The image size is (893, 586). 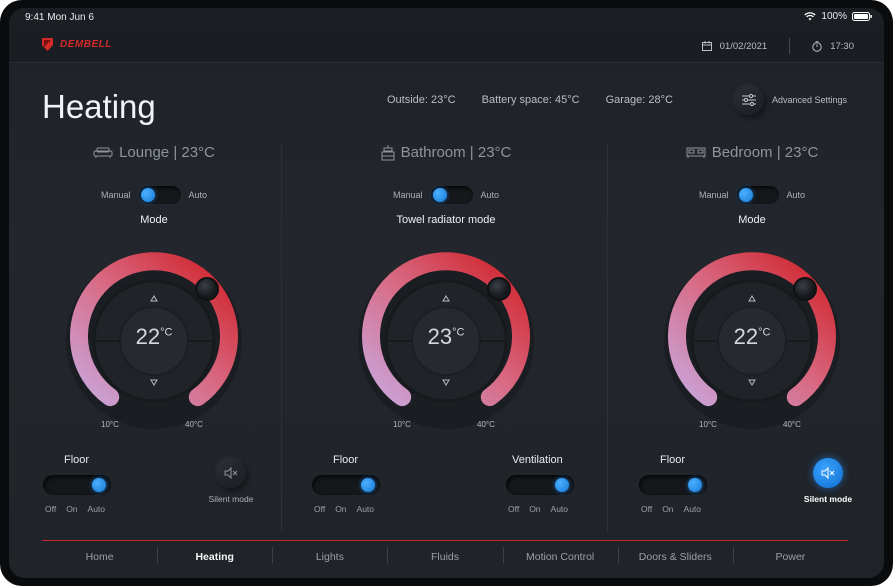 I want to click on silent-mode-label: Silent mode, so click(x=231, y=499).